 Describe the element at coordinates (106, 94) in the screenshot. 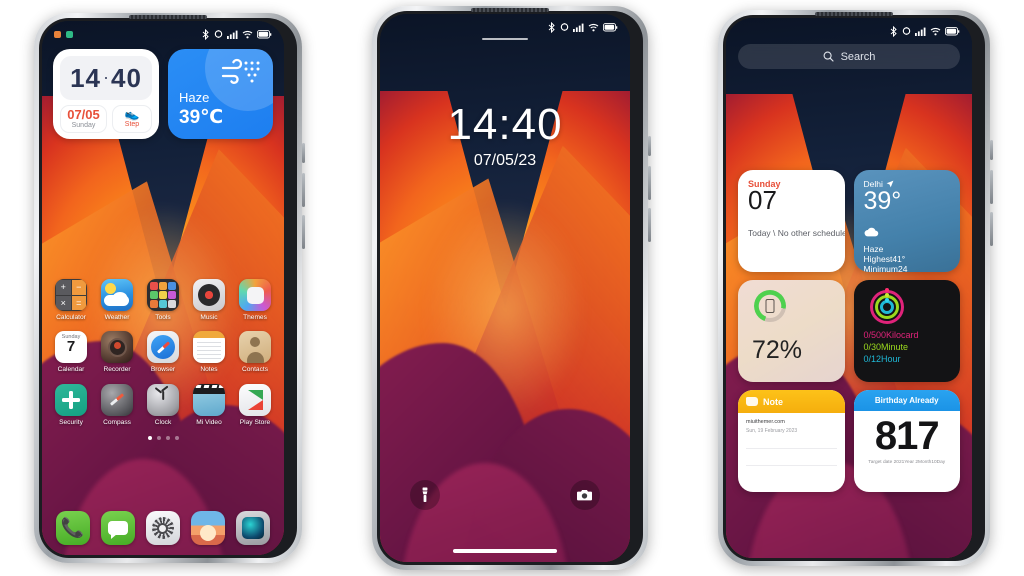

I see `clock-widget: 14 40 07/05 Sunday 👟 Step` at that location.